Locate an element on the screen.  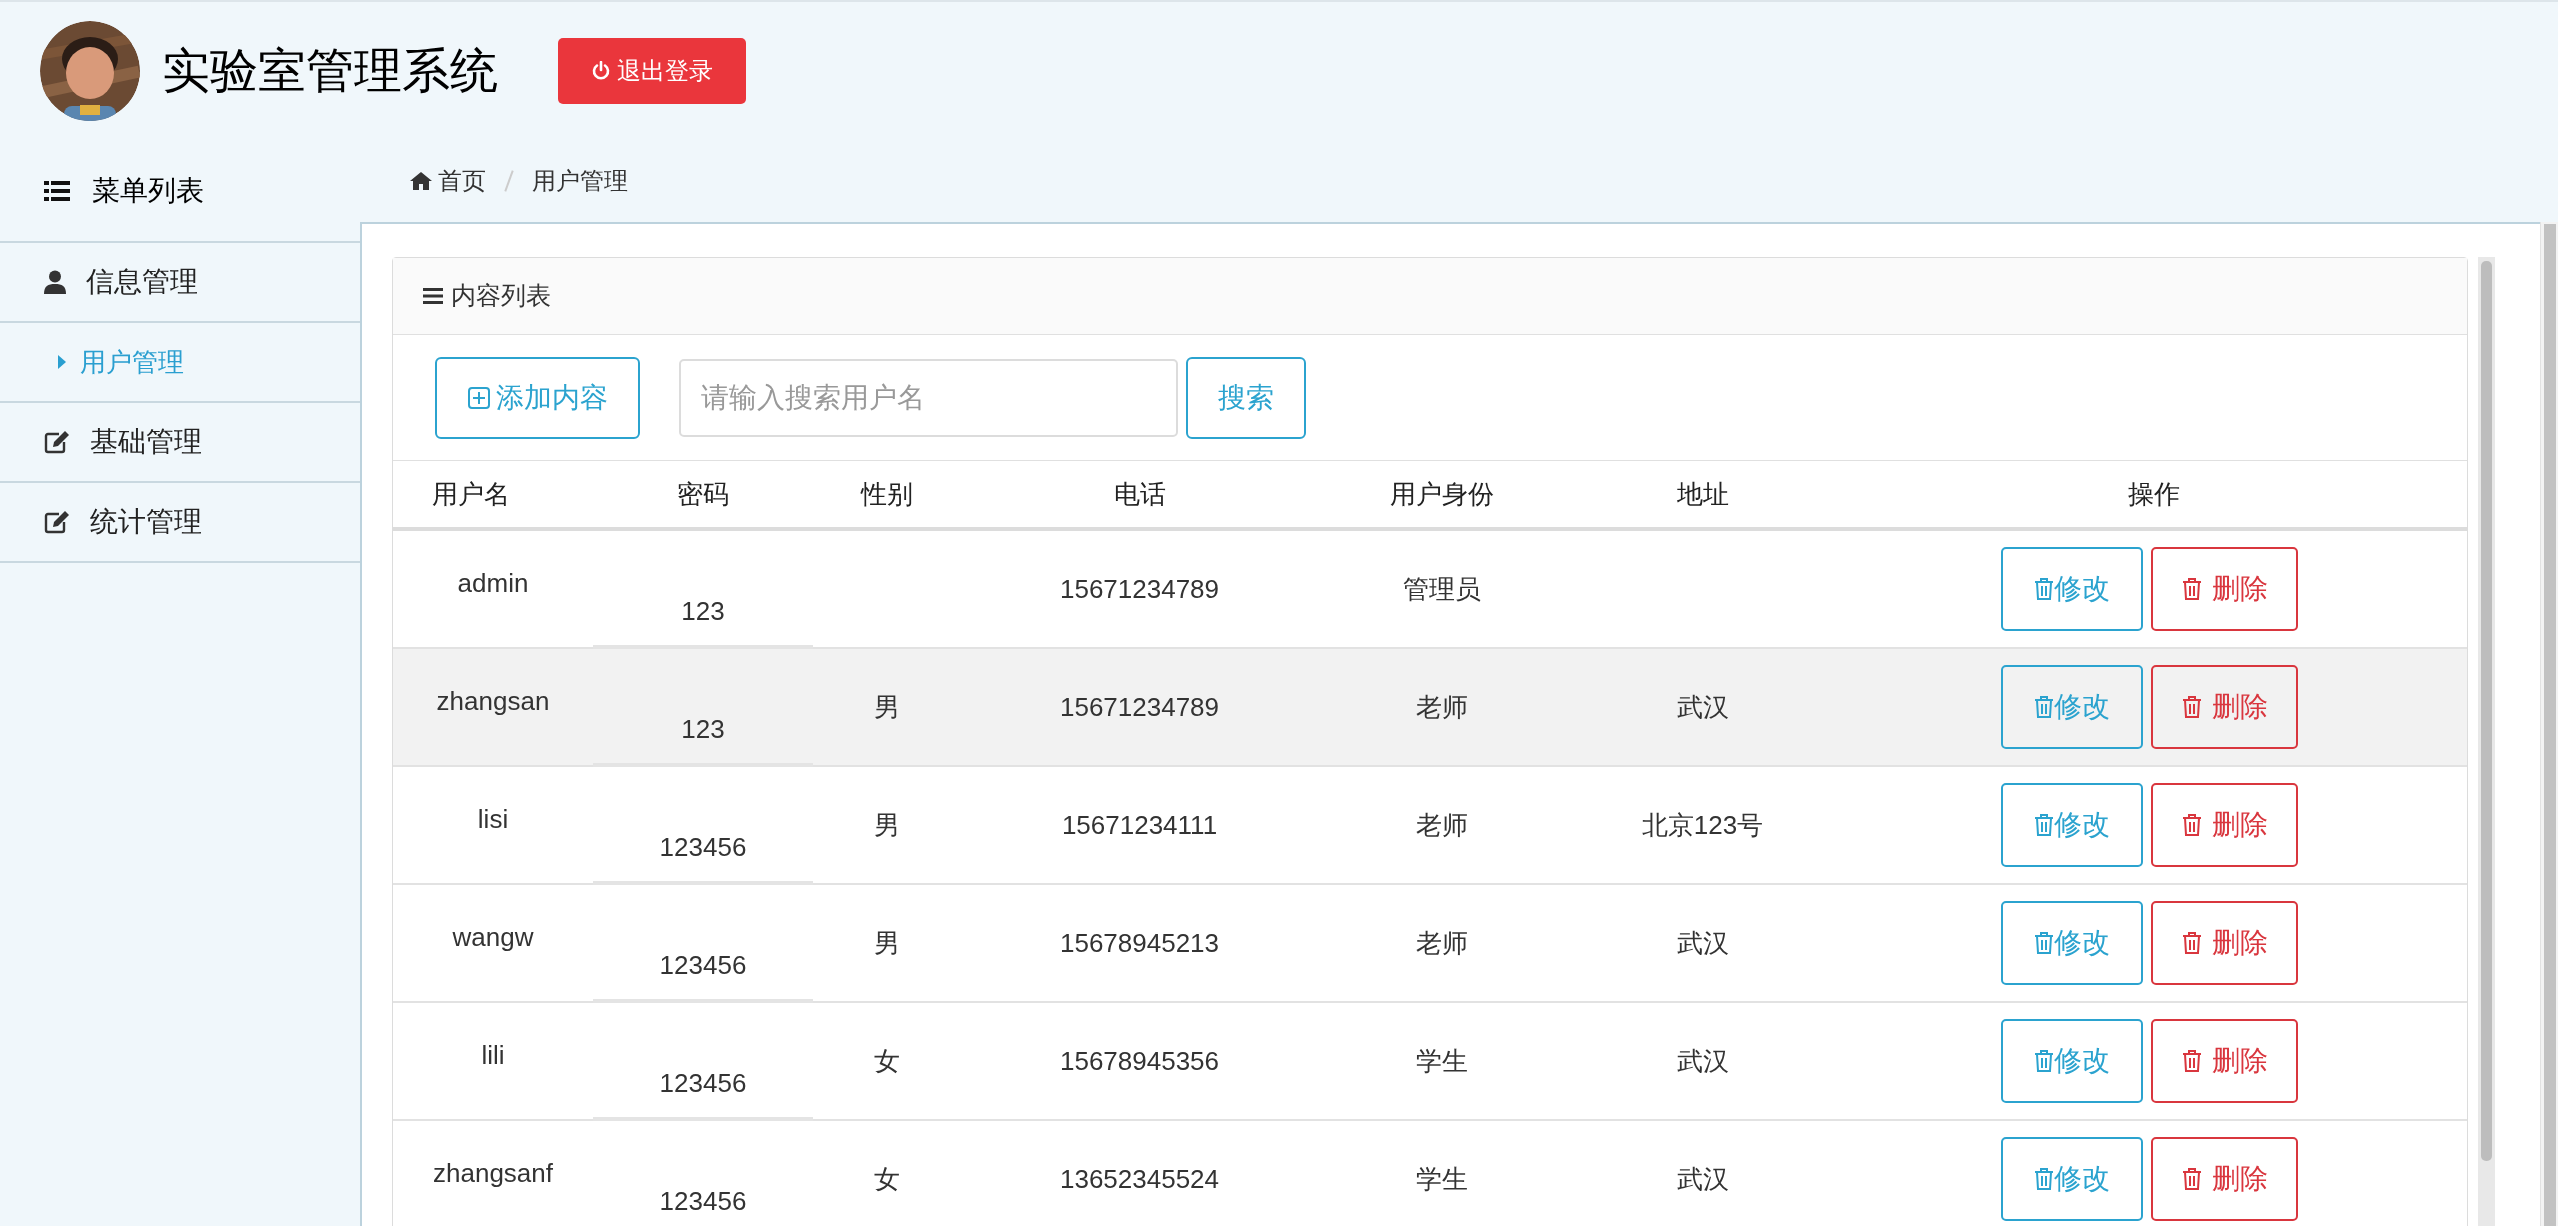
table-cell-text: 北京123号 is located at coordinates (1702, 825).